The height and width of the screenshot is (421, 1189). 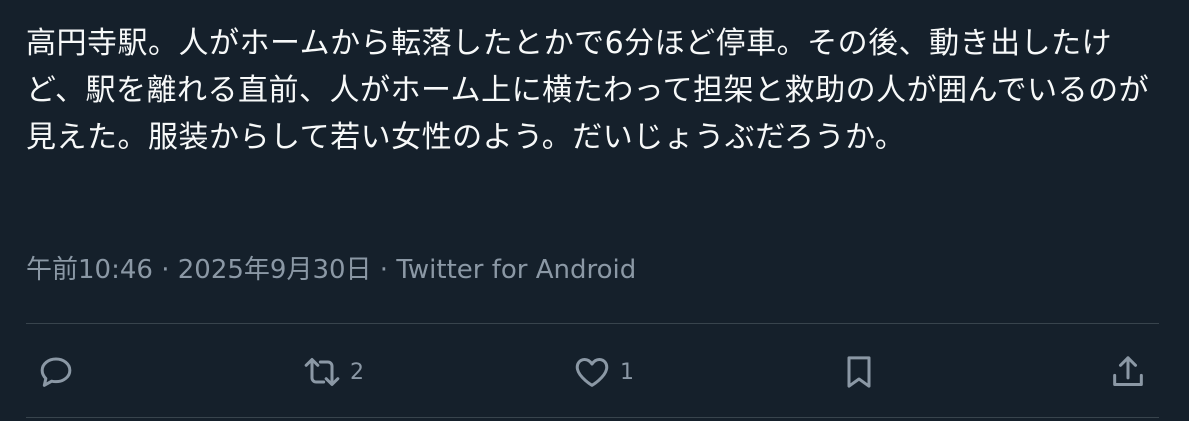 I want to click on bookmark-icon, so click(x=859, y=372).